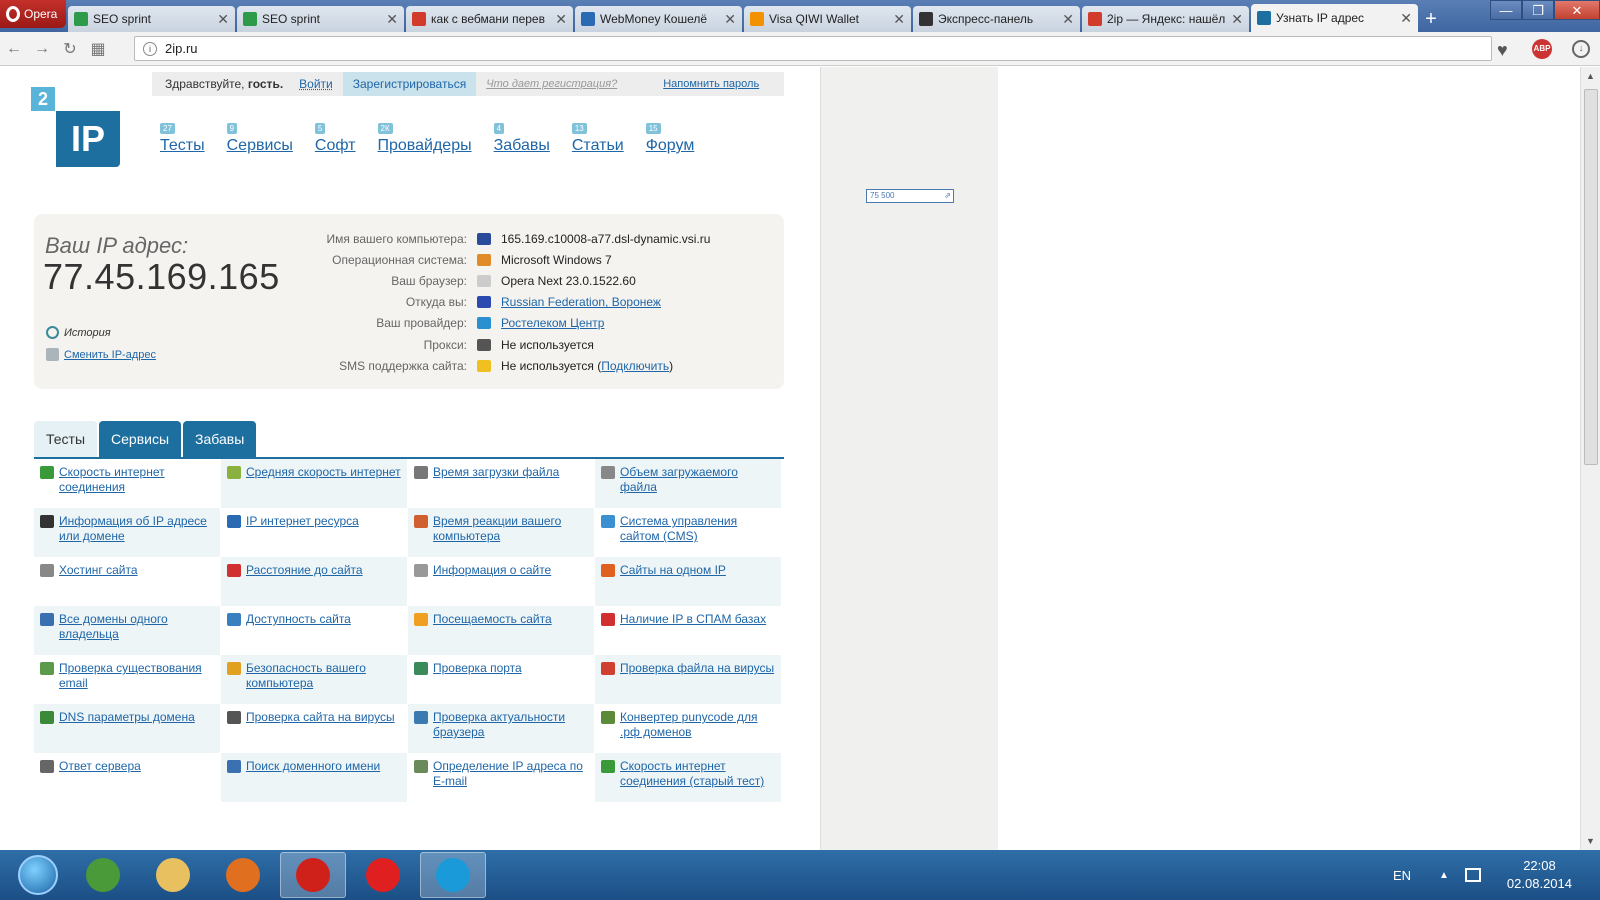  I want to click on nav-item: 5 Софт, so click(335, 139).